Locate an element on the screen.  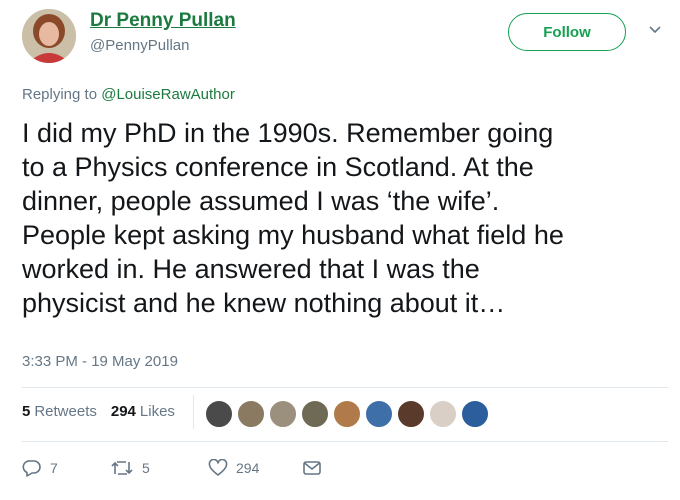
direct-message-action is located at coordinates (312, 468).